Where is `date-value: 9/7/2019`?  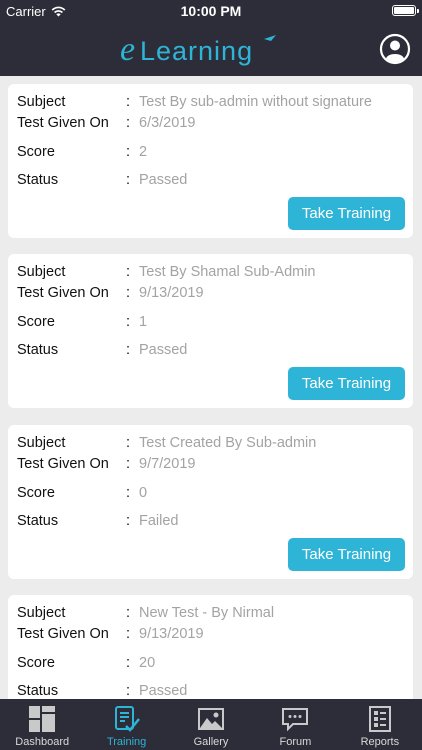
date-value: 9/7/2019 is located at coordinates (167, 464).